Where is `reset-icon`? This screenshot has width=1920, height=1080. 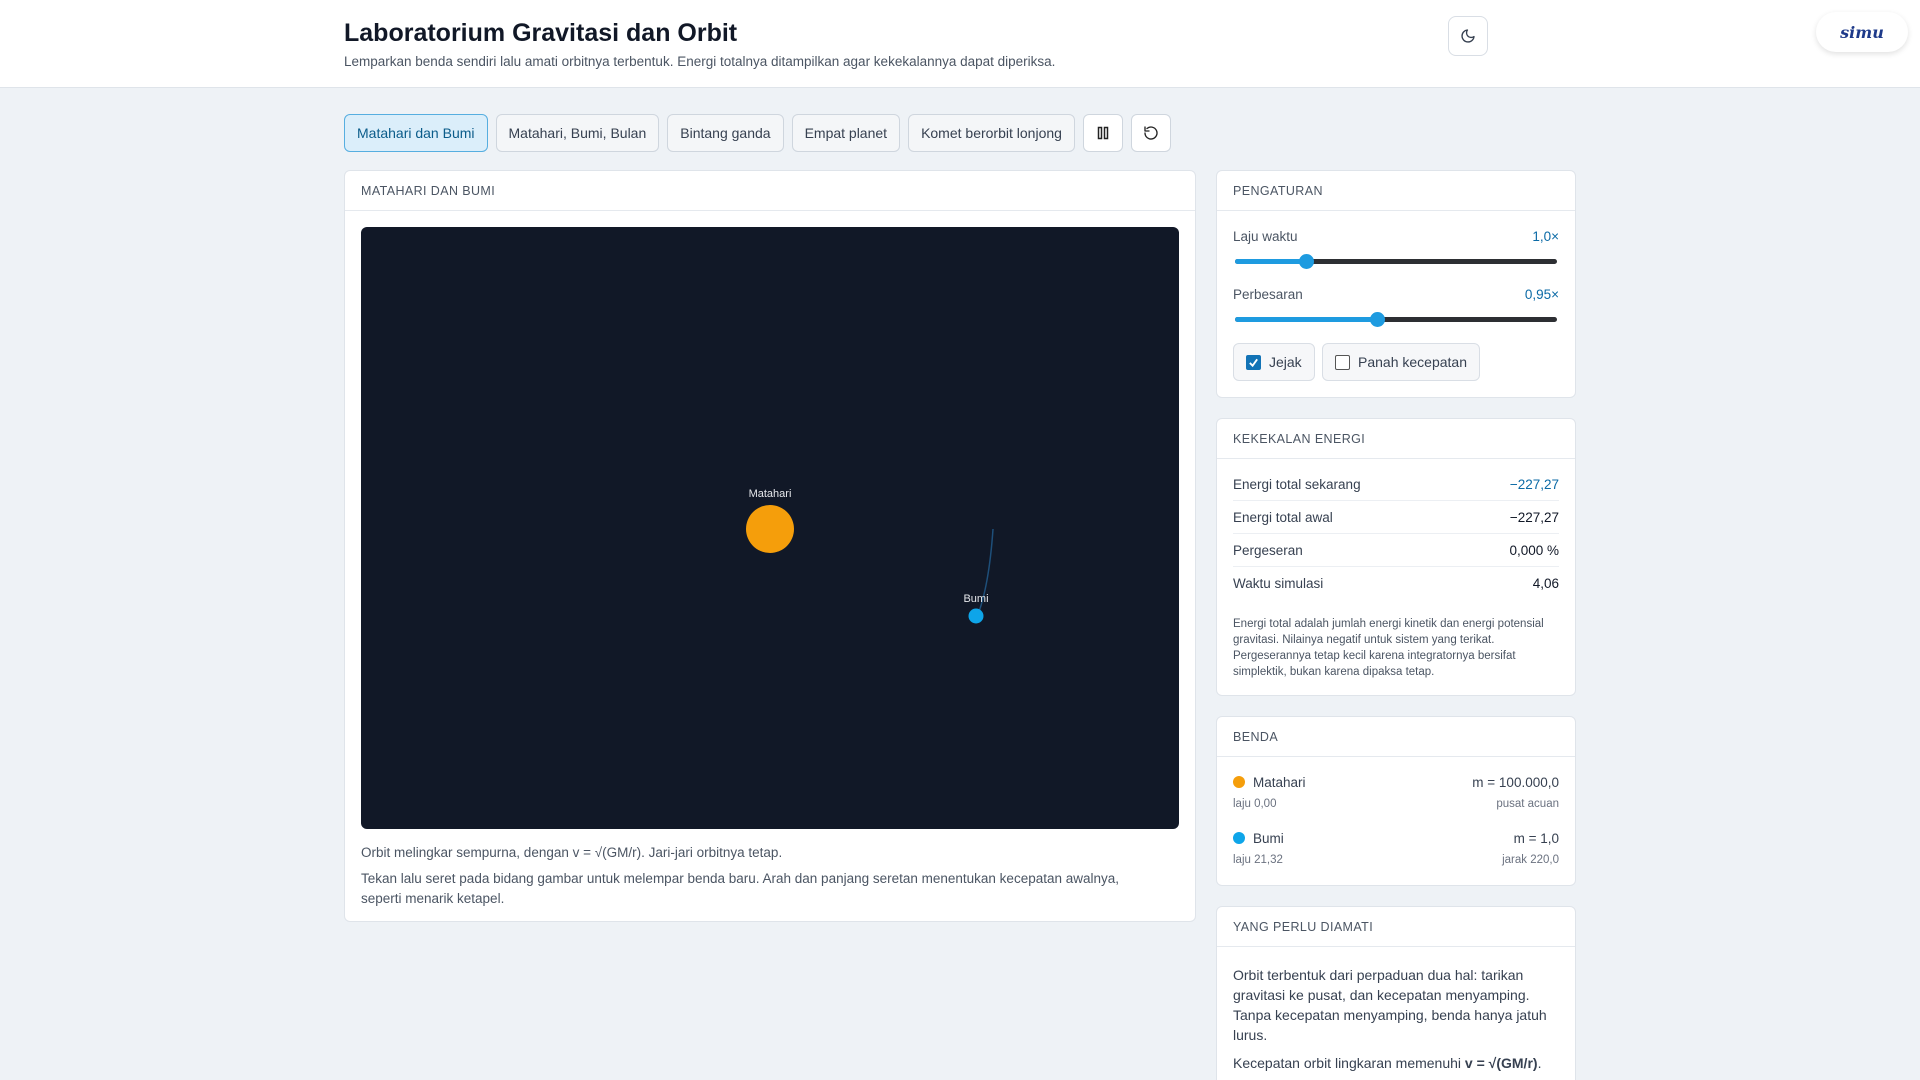 reset-icon is located at coordinates (1151, 133).